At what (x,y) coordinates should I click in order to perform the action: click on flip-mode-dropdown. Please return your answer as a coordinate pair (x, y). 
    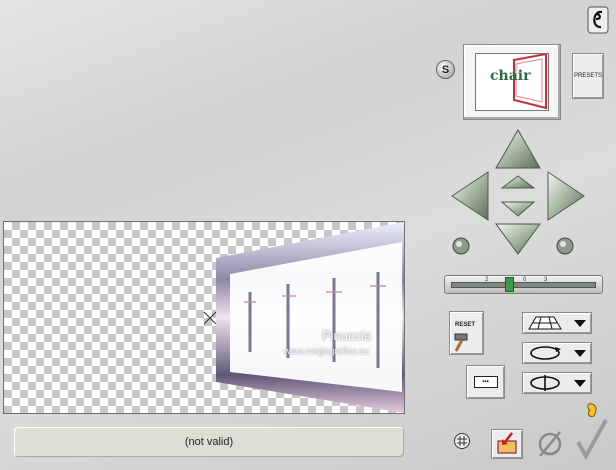
    Looking at the image, I should click on (557, 383).